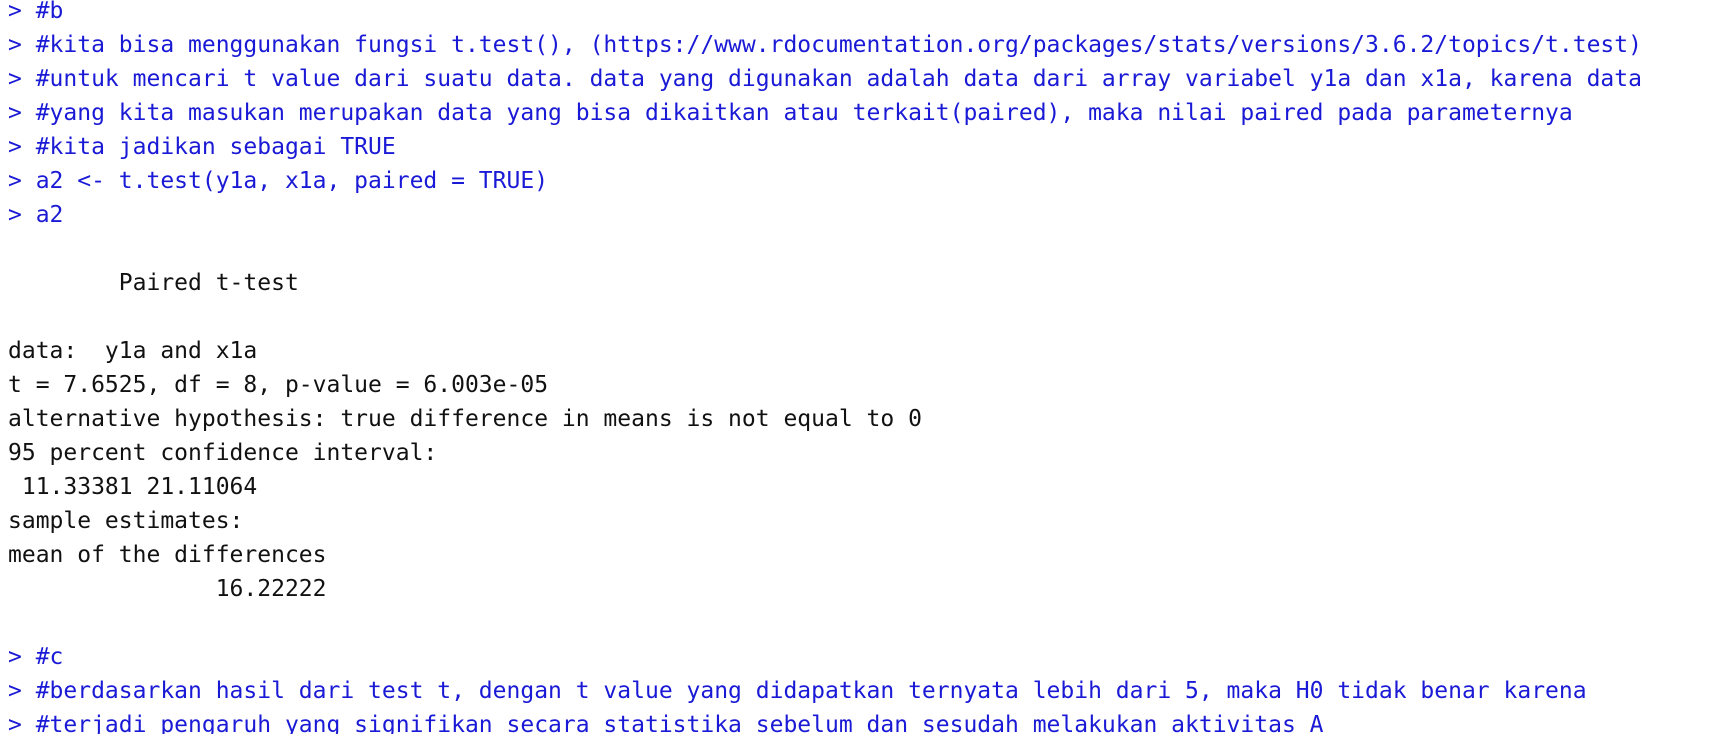  I want to click on console-input-line: > a2 <- t.test(y1a, x1a, paired = TRUE), so click(278, 181).